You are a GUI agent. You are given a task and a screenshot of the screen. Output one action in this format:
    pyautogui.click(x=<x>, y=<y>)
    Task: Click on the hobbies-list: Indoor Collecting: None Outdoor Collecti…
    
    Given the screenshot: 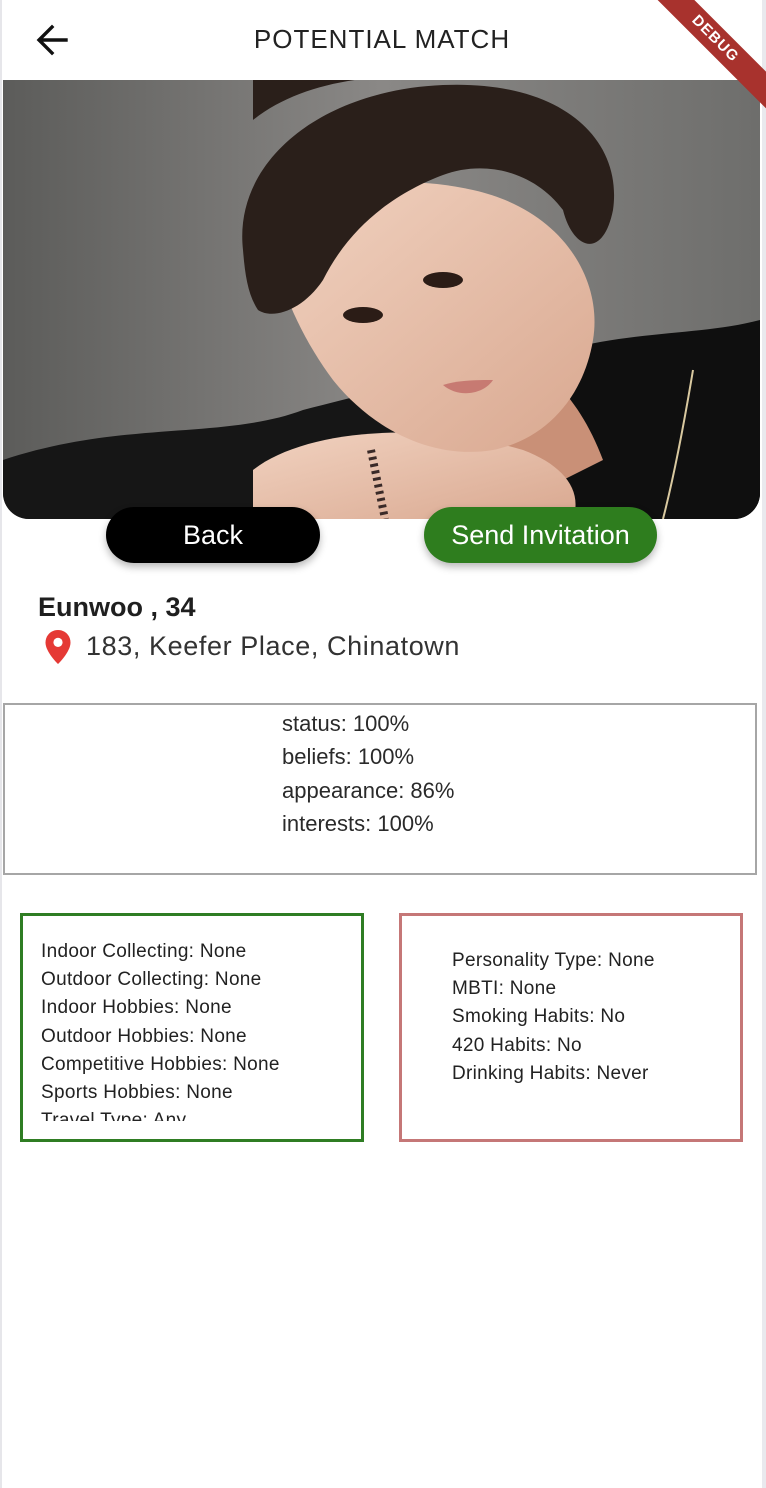 What is the action you would take?
    pyautogui.click(x=198, y=1029)
    